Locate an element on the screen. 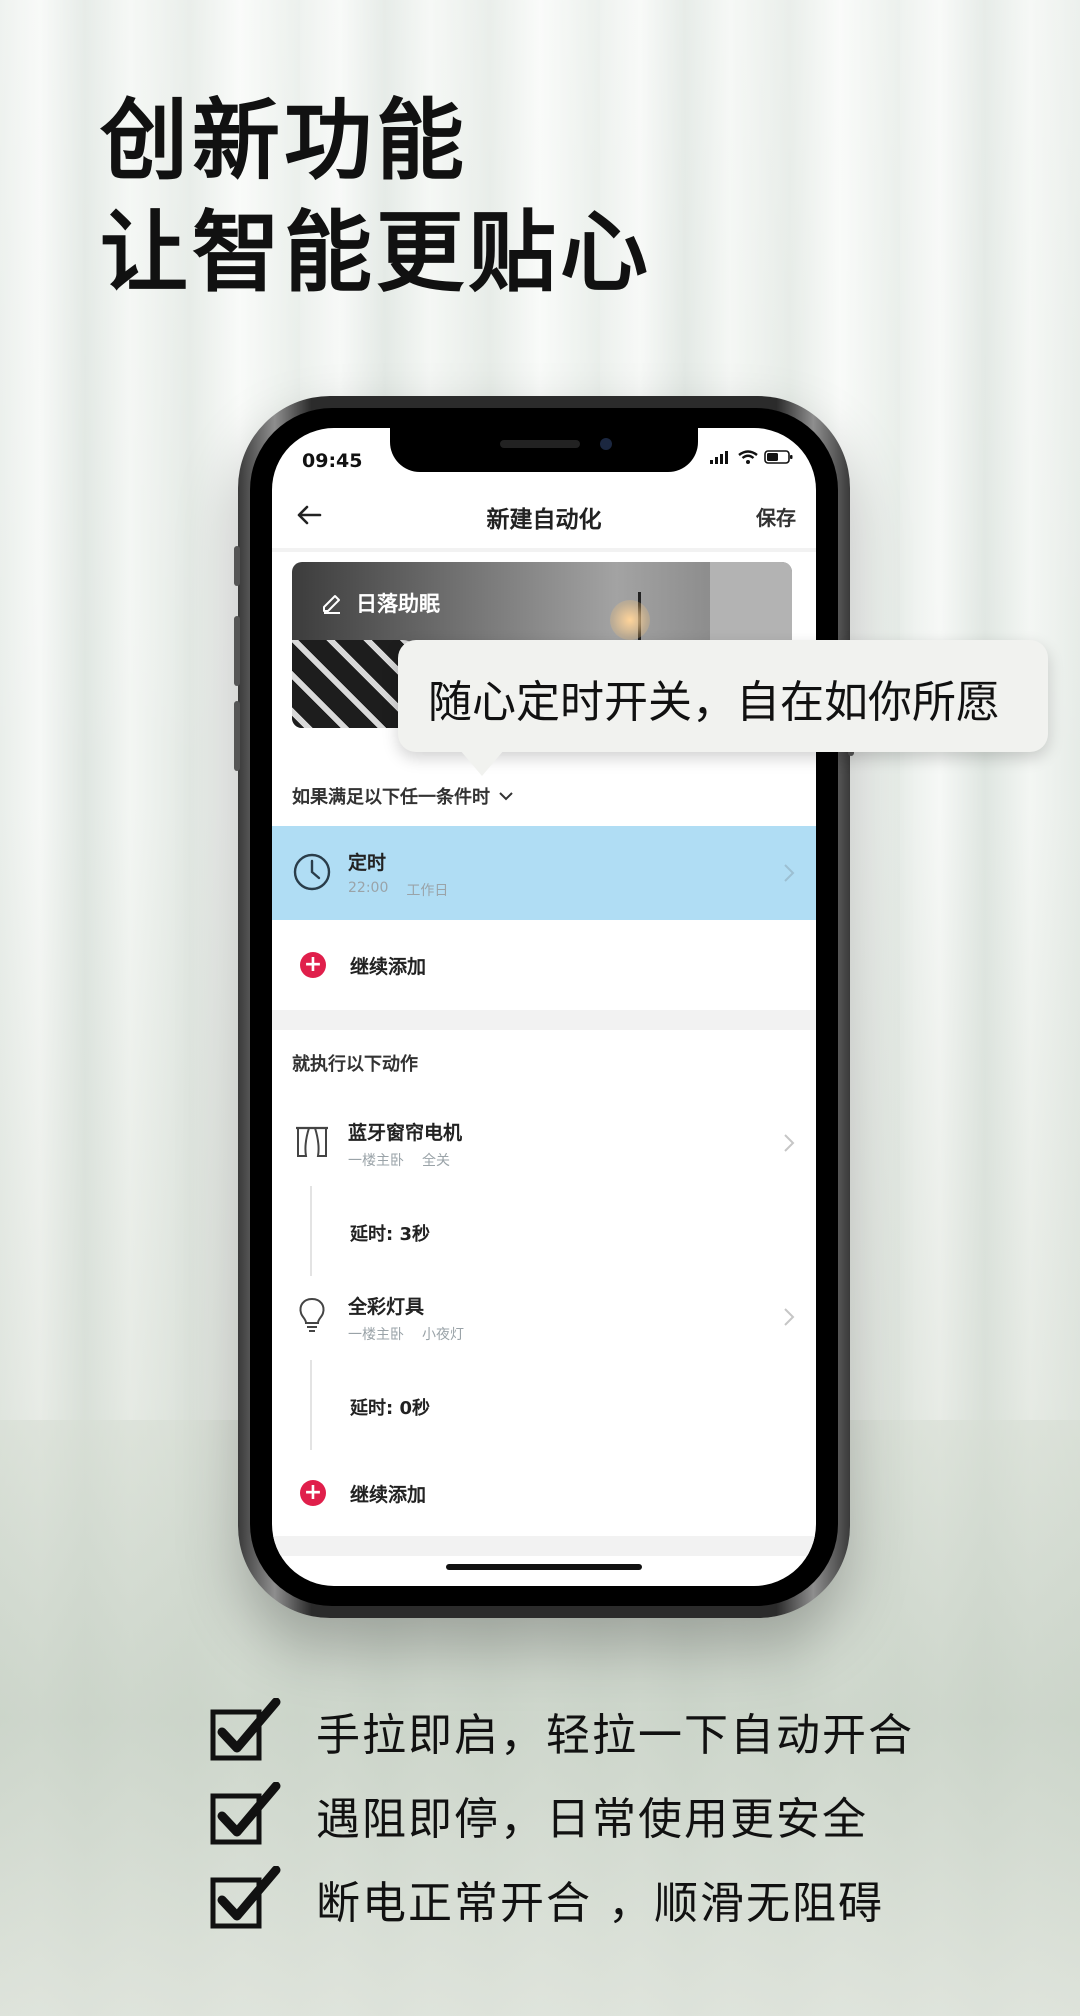 The image size is (1080, 2016). delay-label: 延时: 0秒 is located at coordinates (390, 1407).